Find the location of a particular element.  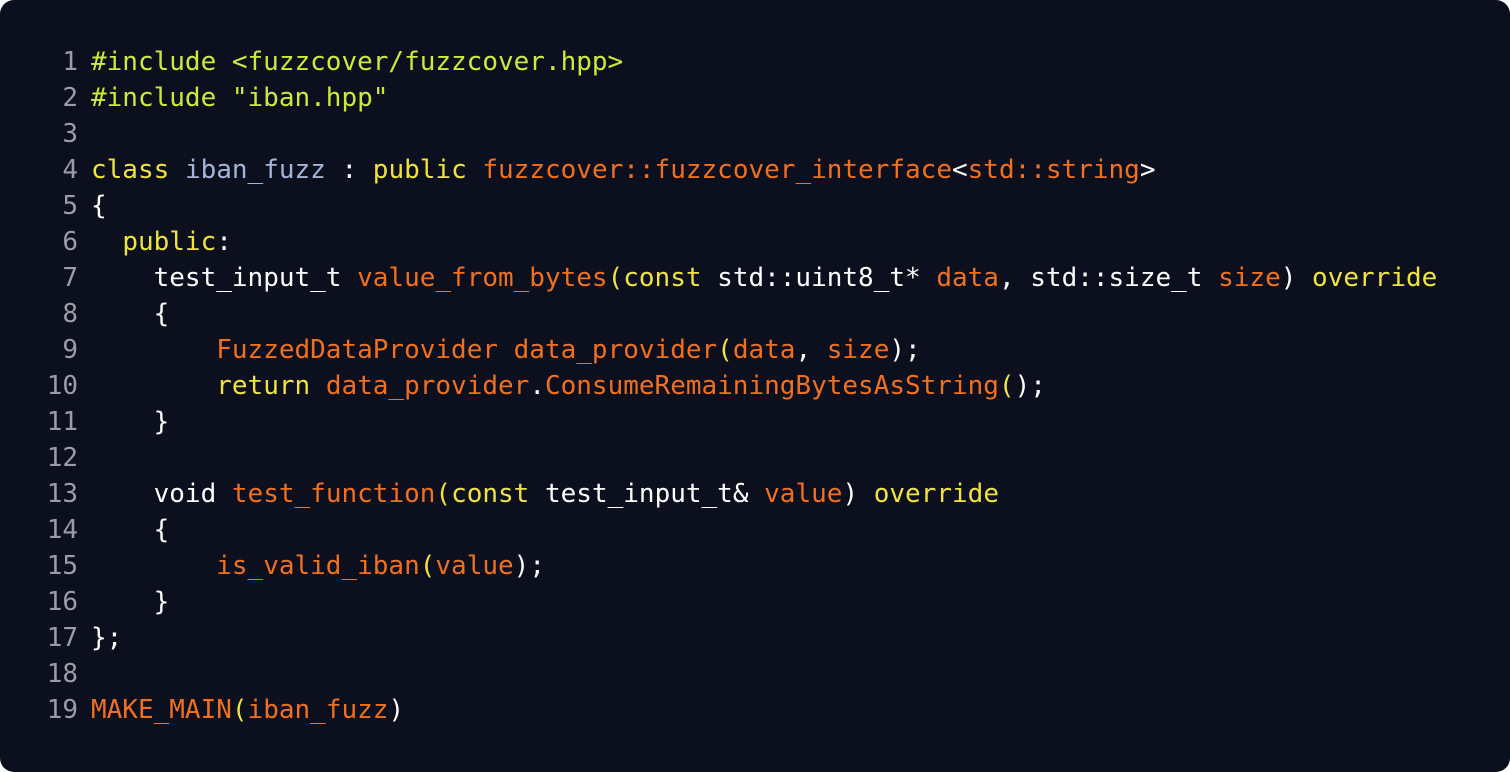

code-token: size is located at coordinates (1249, 278).